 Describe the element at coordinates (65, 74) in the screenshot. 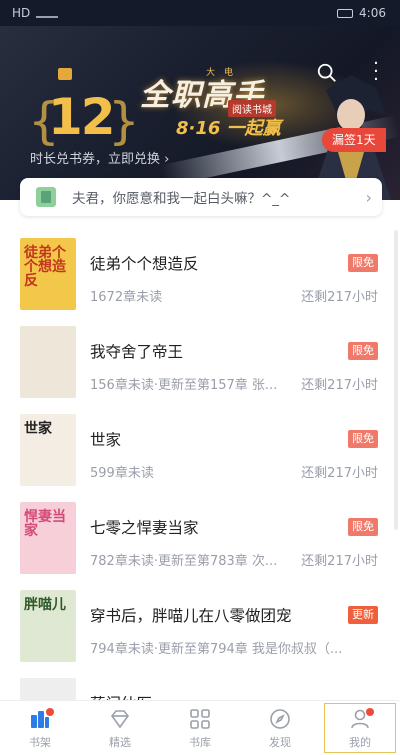

I see `gift-icon` at that location.